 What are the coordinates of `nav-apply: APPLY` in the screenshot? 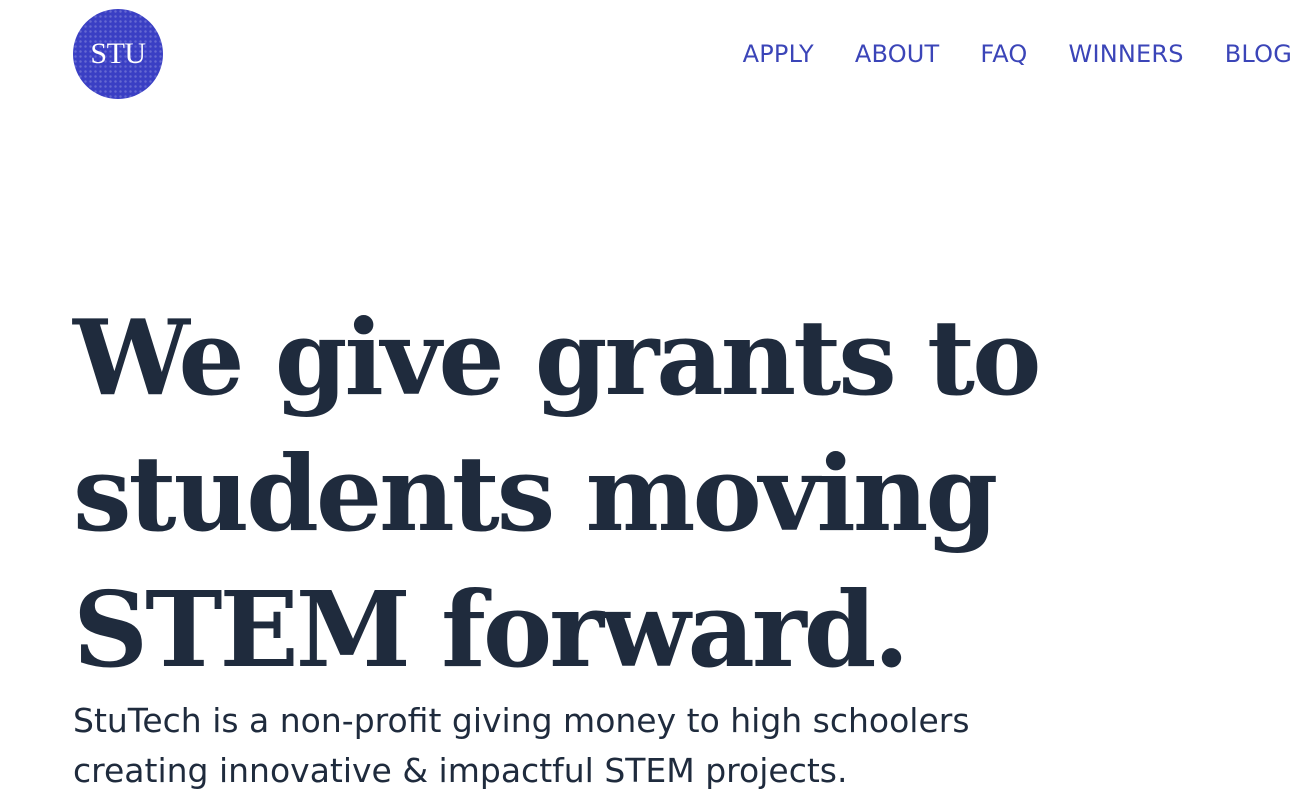 It's located at (778, 54).